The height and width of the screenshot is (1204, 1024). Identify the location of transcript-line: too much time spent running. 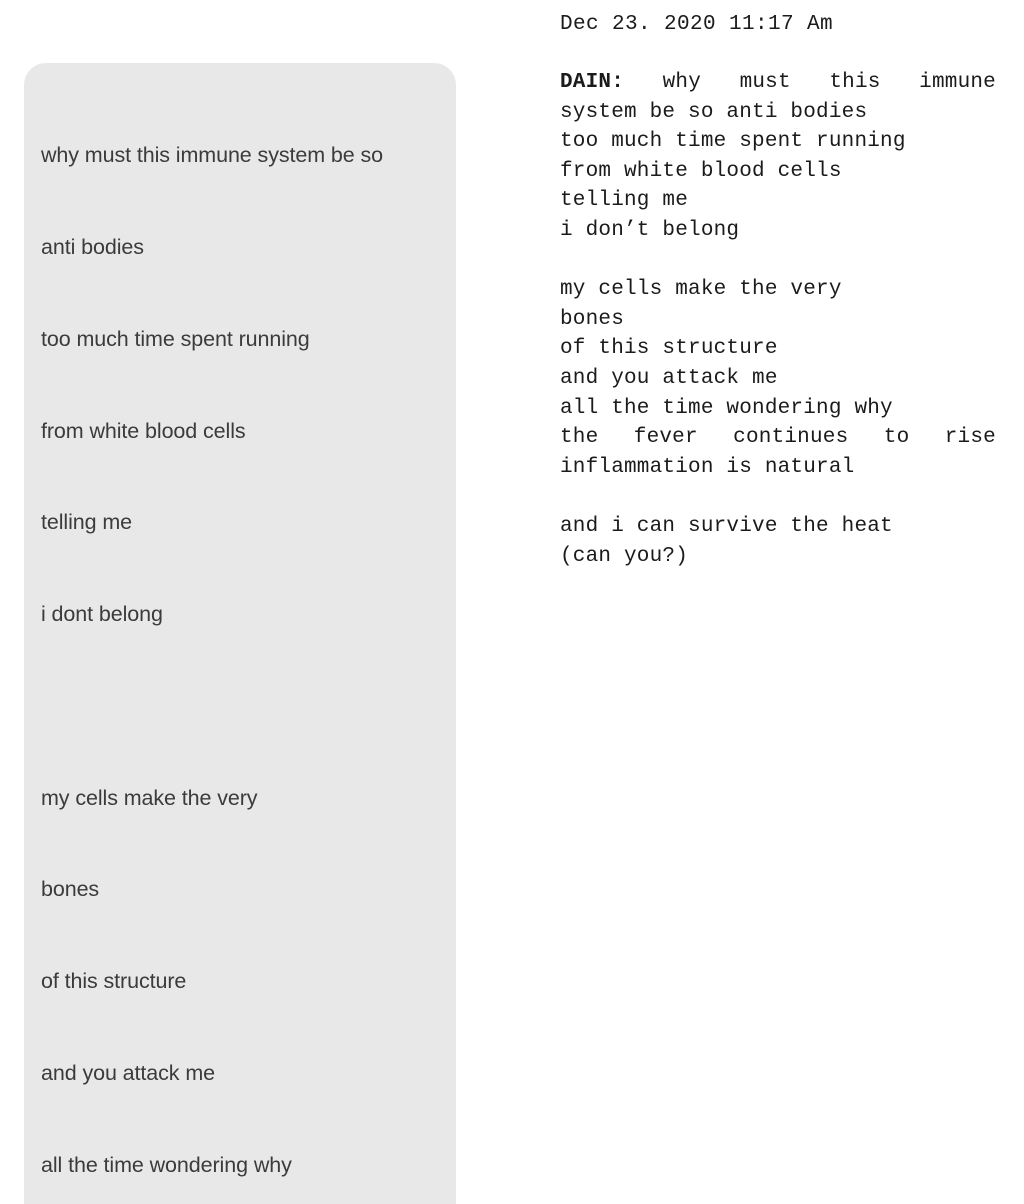
(733, 142).